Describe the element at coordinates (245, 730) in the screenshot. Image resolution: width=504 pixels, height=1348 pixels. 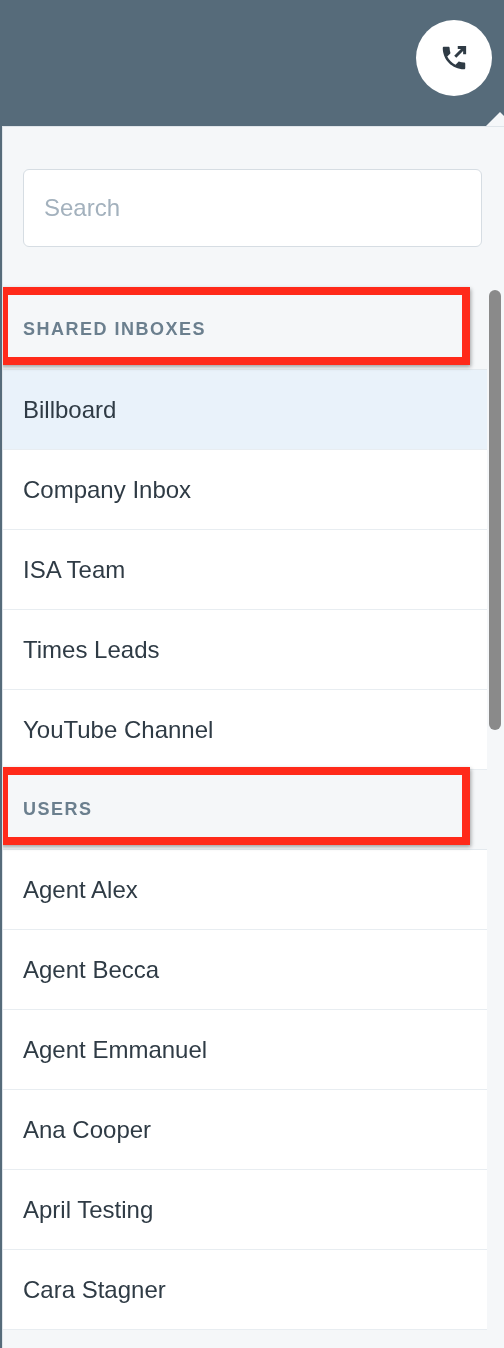
I see `list-item: YouTube Channel` at that location.